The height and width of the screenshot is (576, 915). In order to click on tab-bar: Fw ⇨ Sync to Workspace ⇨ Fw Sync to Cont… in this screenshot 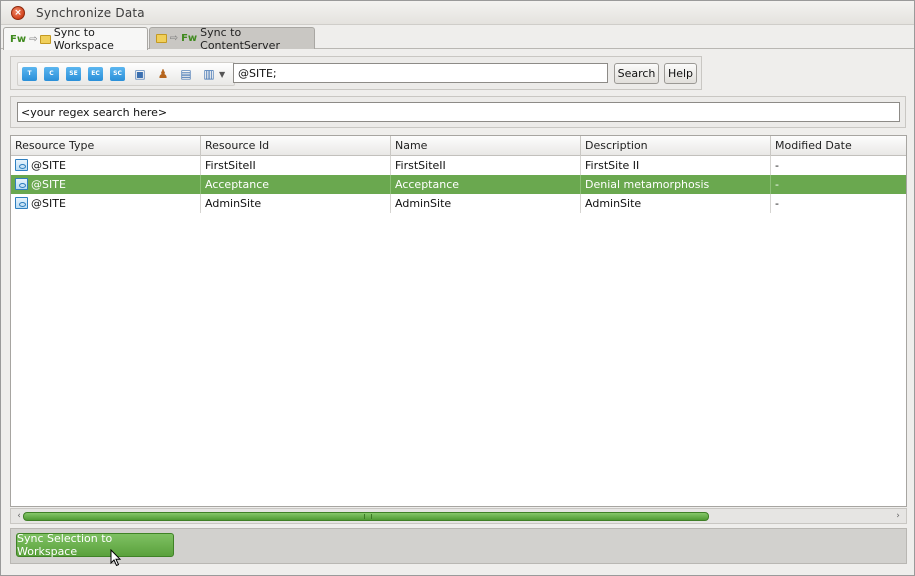, I will do `click(457, 38)`.